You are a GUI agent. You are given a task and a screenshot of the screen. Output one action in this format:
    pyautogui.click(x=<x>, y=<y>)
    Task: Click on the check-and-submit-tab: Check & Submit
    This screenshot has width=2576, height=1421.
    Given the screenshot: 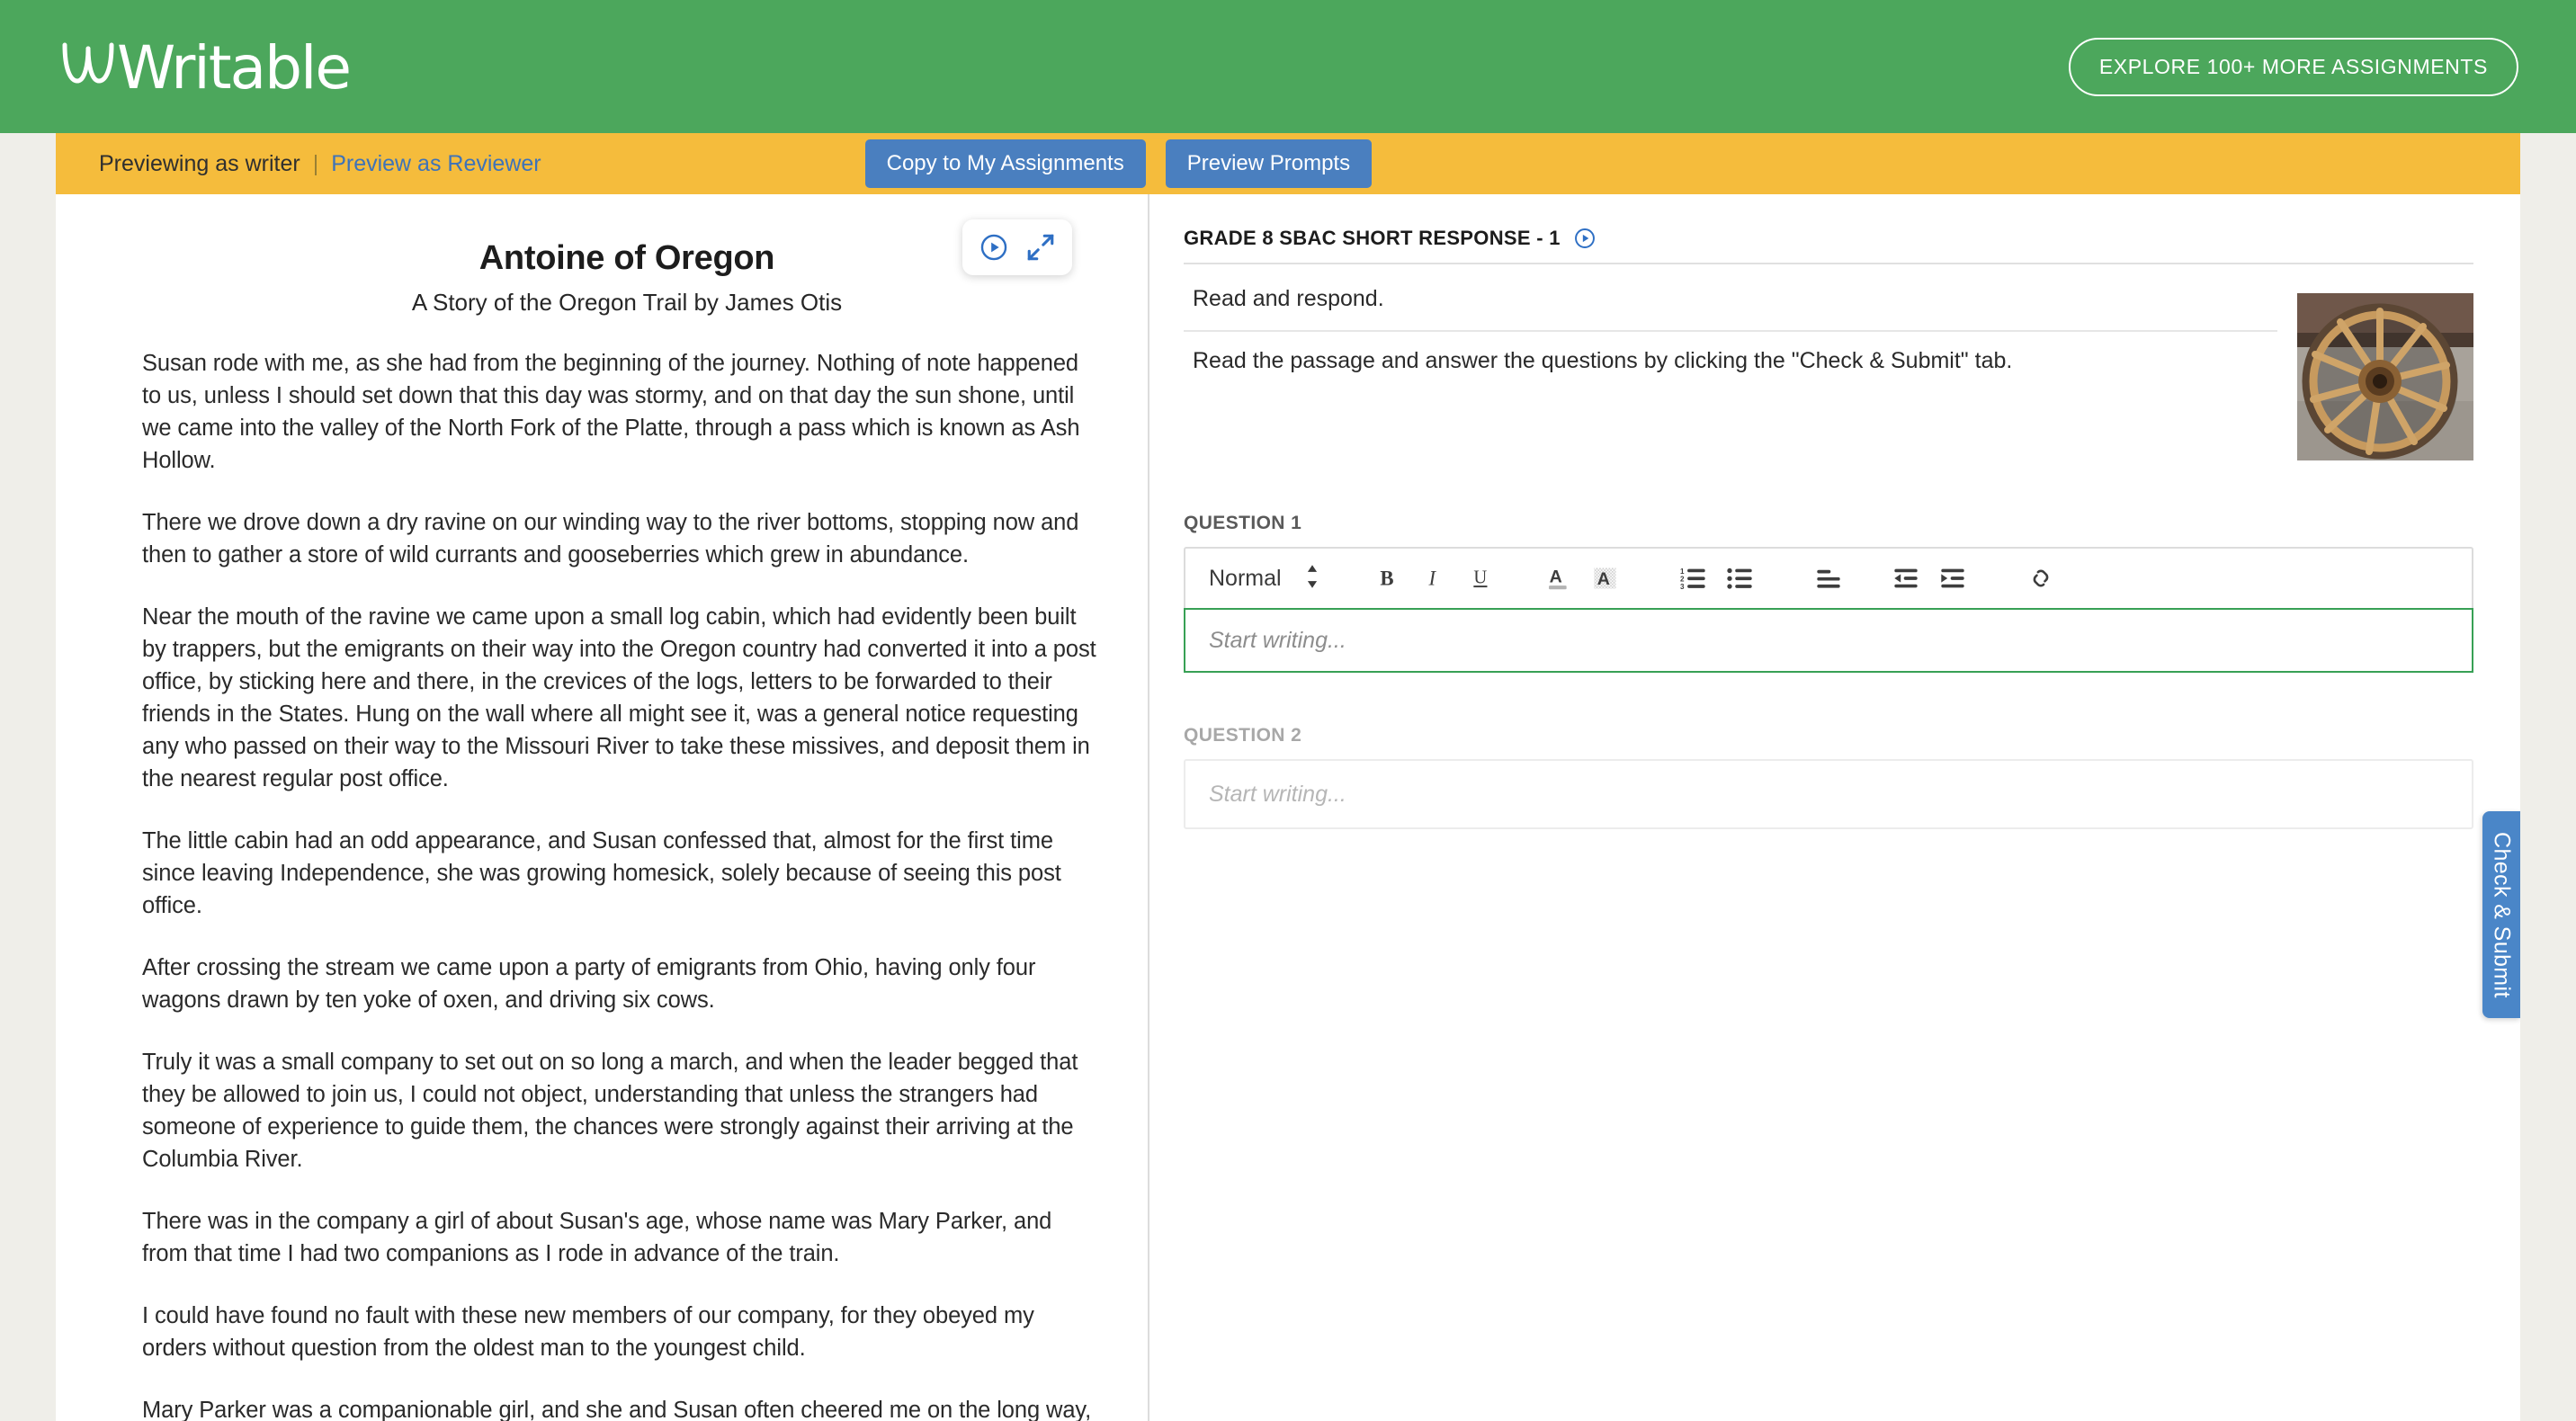 What is the action you would take?
    pyautogui.click(x=2501, y=915)
    